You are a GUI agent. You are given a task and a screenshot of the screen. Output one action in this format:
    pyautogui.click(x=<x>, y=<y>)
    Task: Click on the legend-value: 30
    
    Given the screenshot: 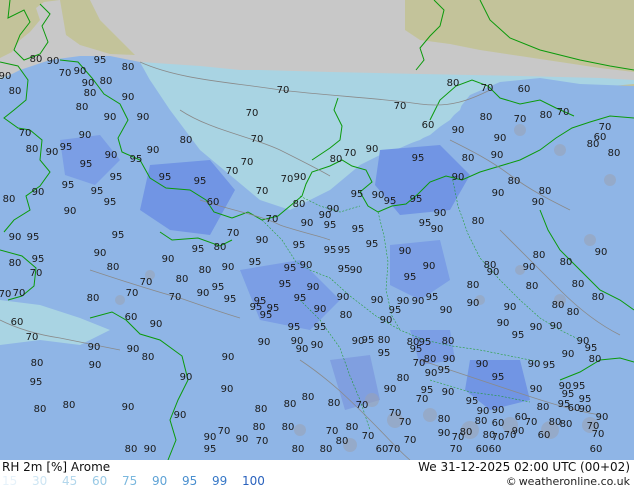 What is the action you would take?
    pyautogui.click(x=40, y=481)
    